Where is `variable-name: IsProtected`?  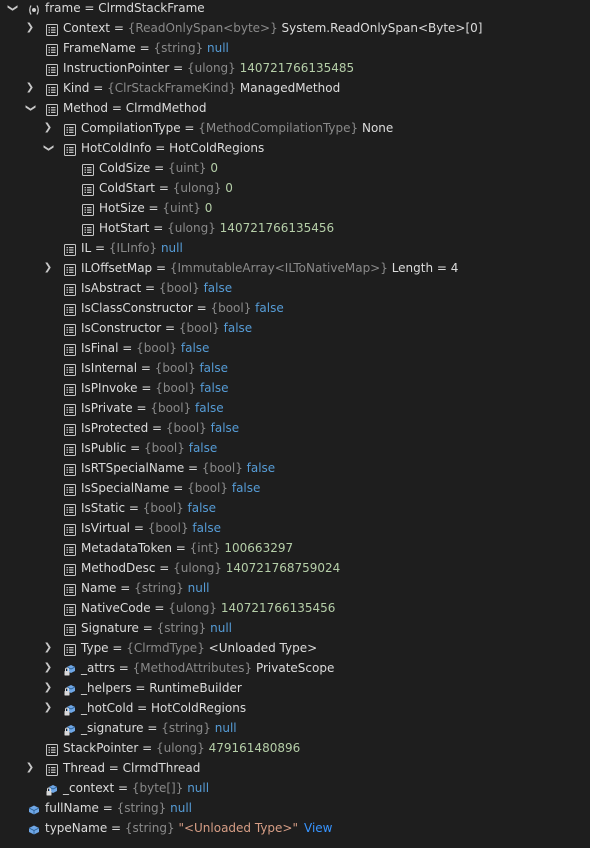 variable-name: IsProtected is located at coordinates (115, 428).